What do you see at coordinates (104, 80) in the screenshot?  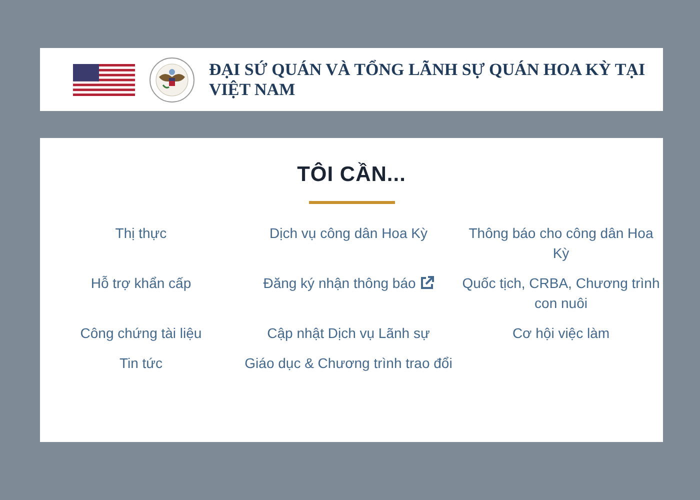 I see `flag-icon` at bounding box center [104, 80].